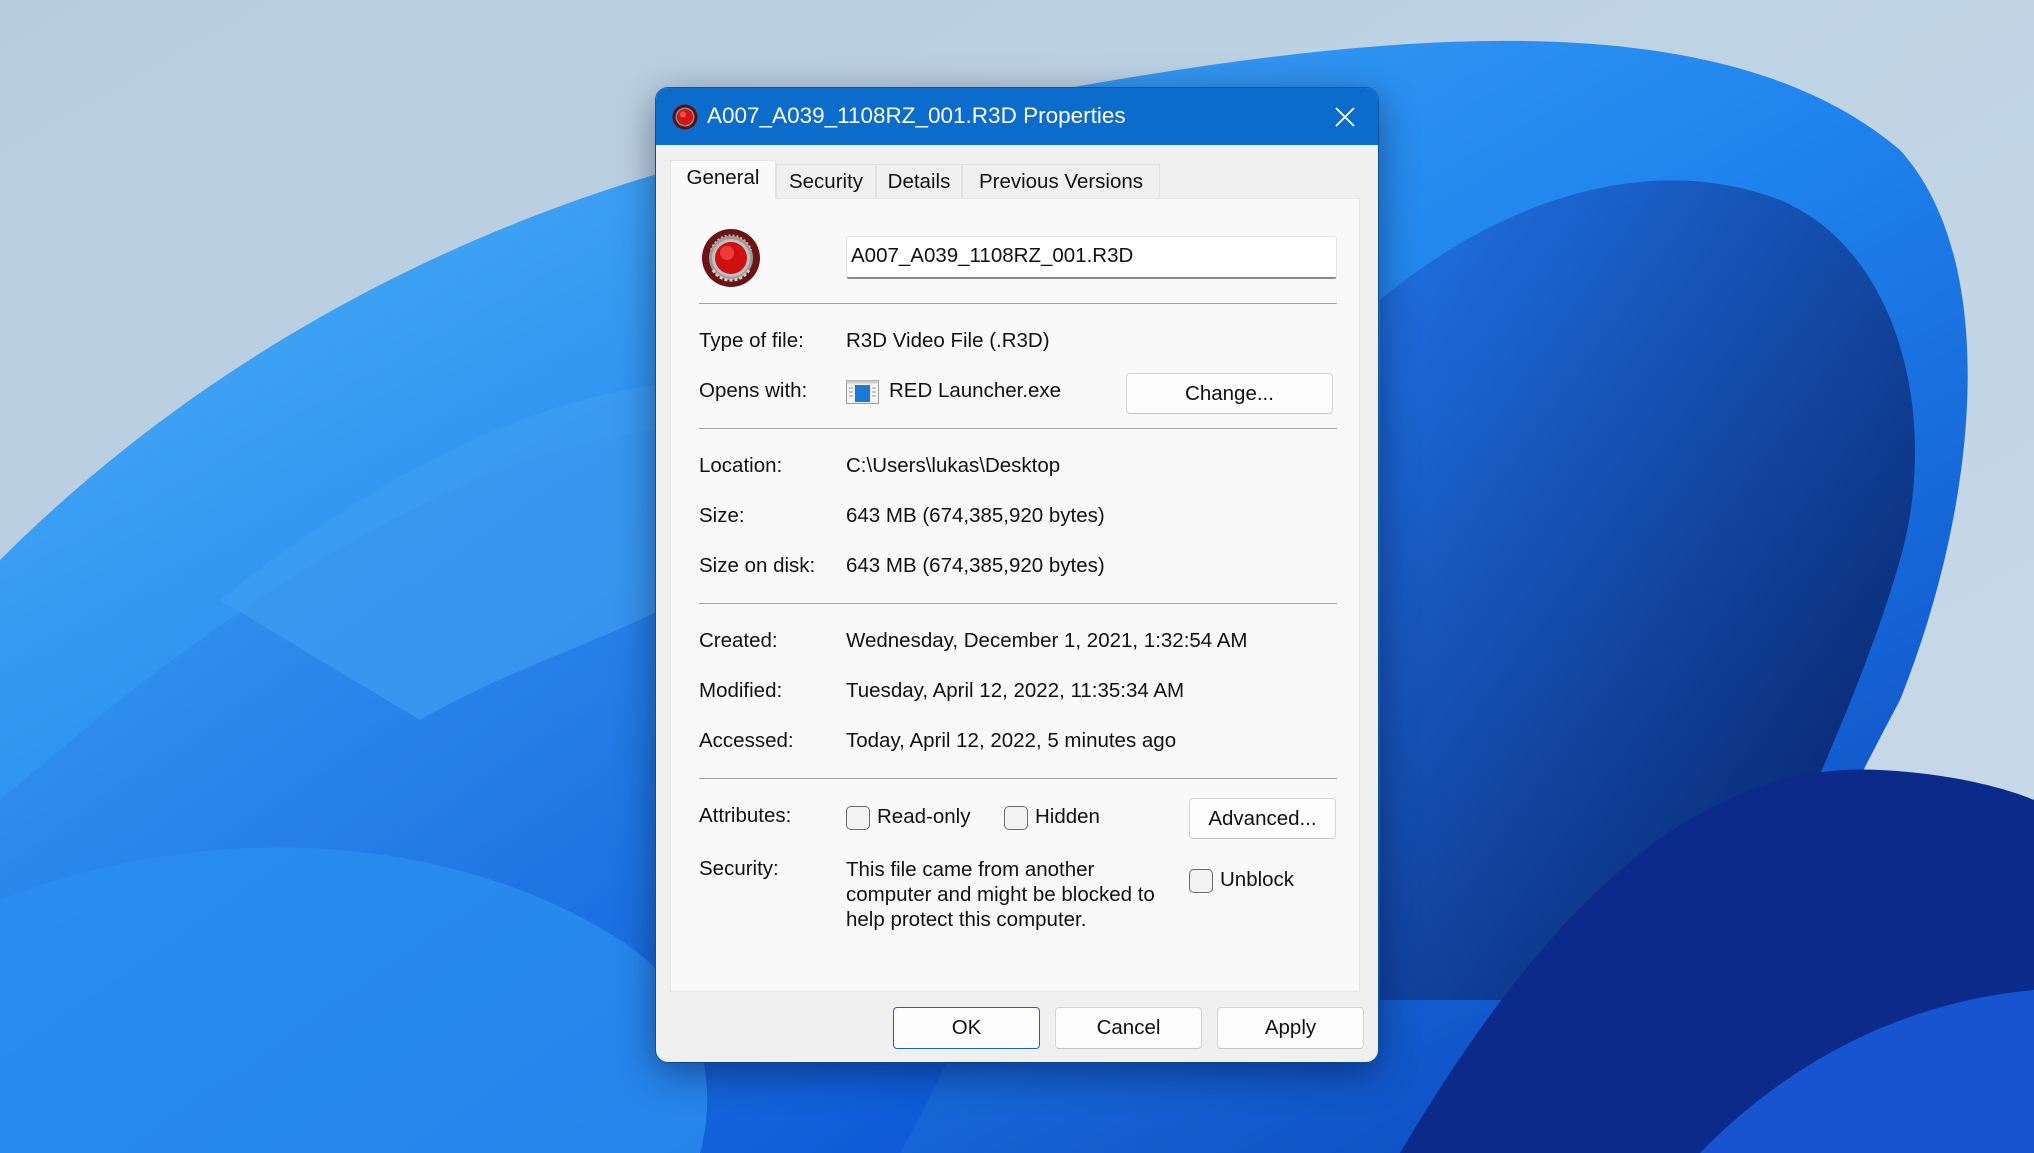 Image resolution: width=2034 pixels, height=1153 pixels. I want to click on ok-button: OK, so click(966, 1028).